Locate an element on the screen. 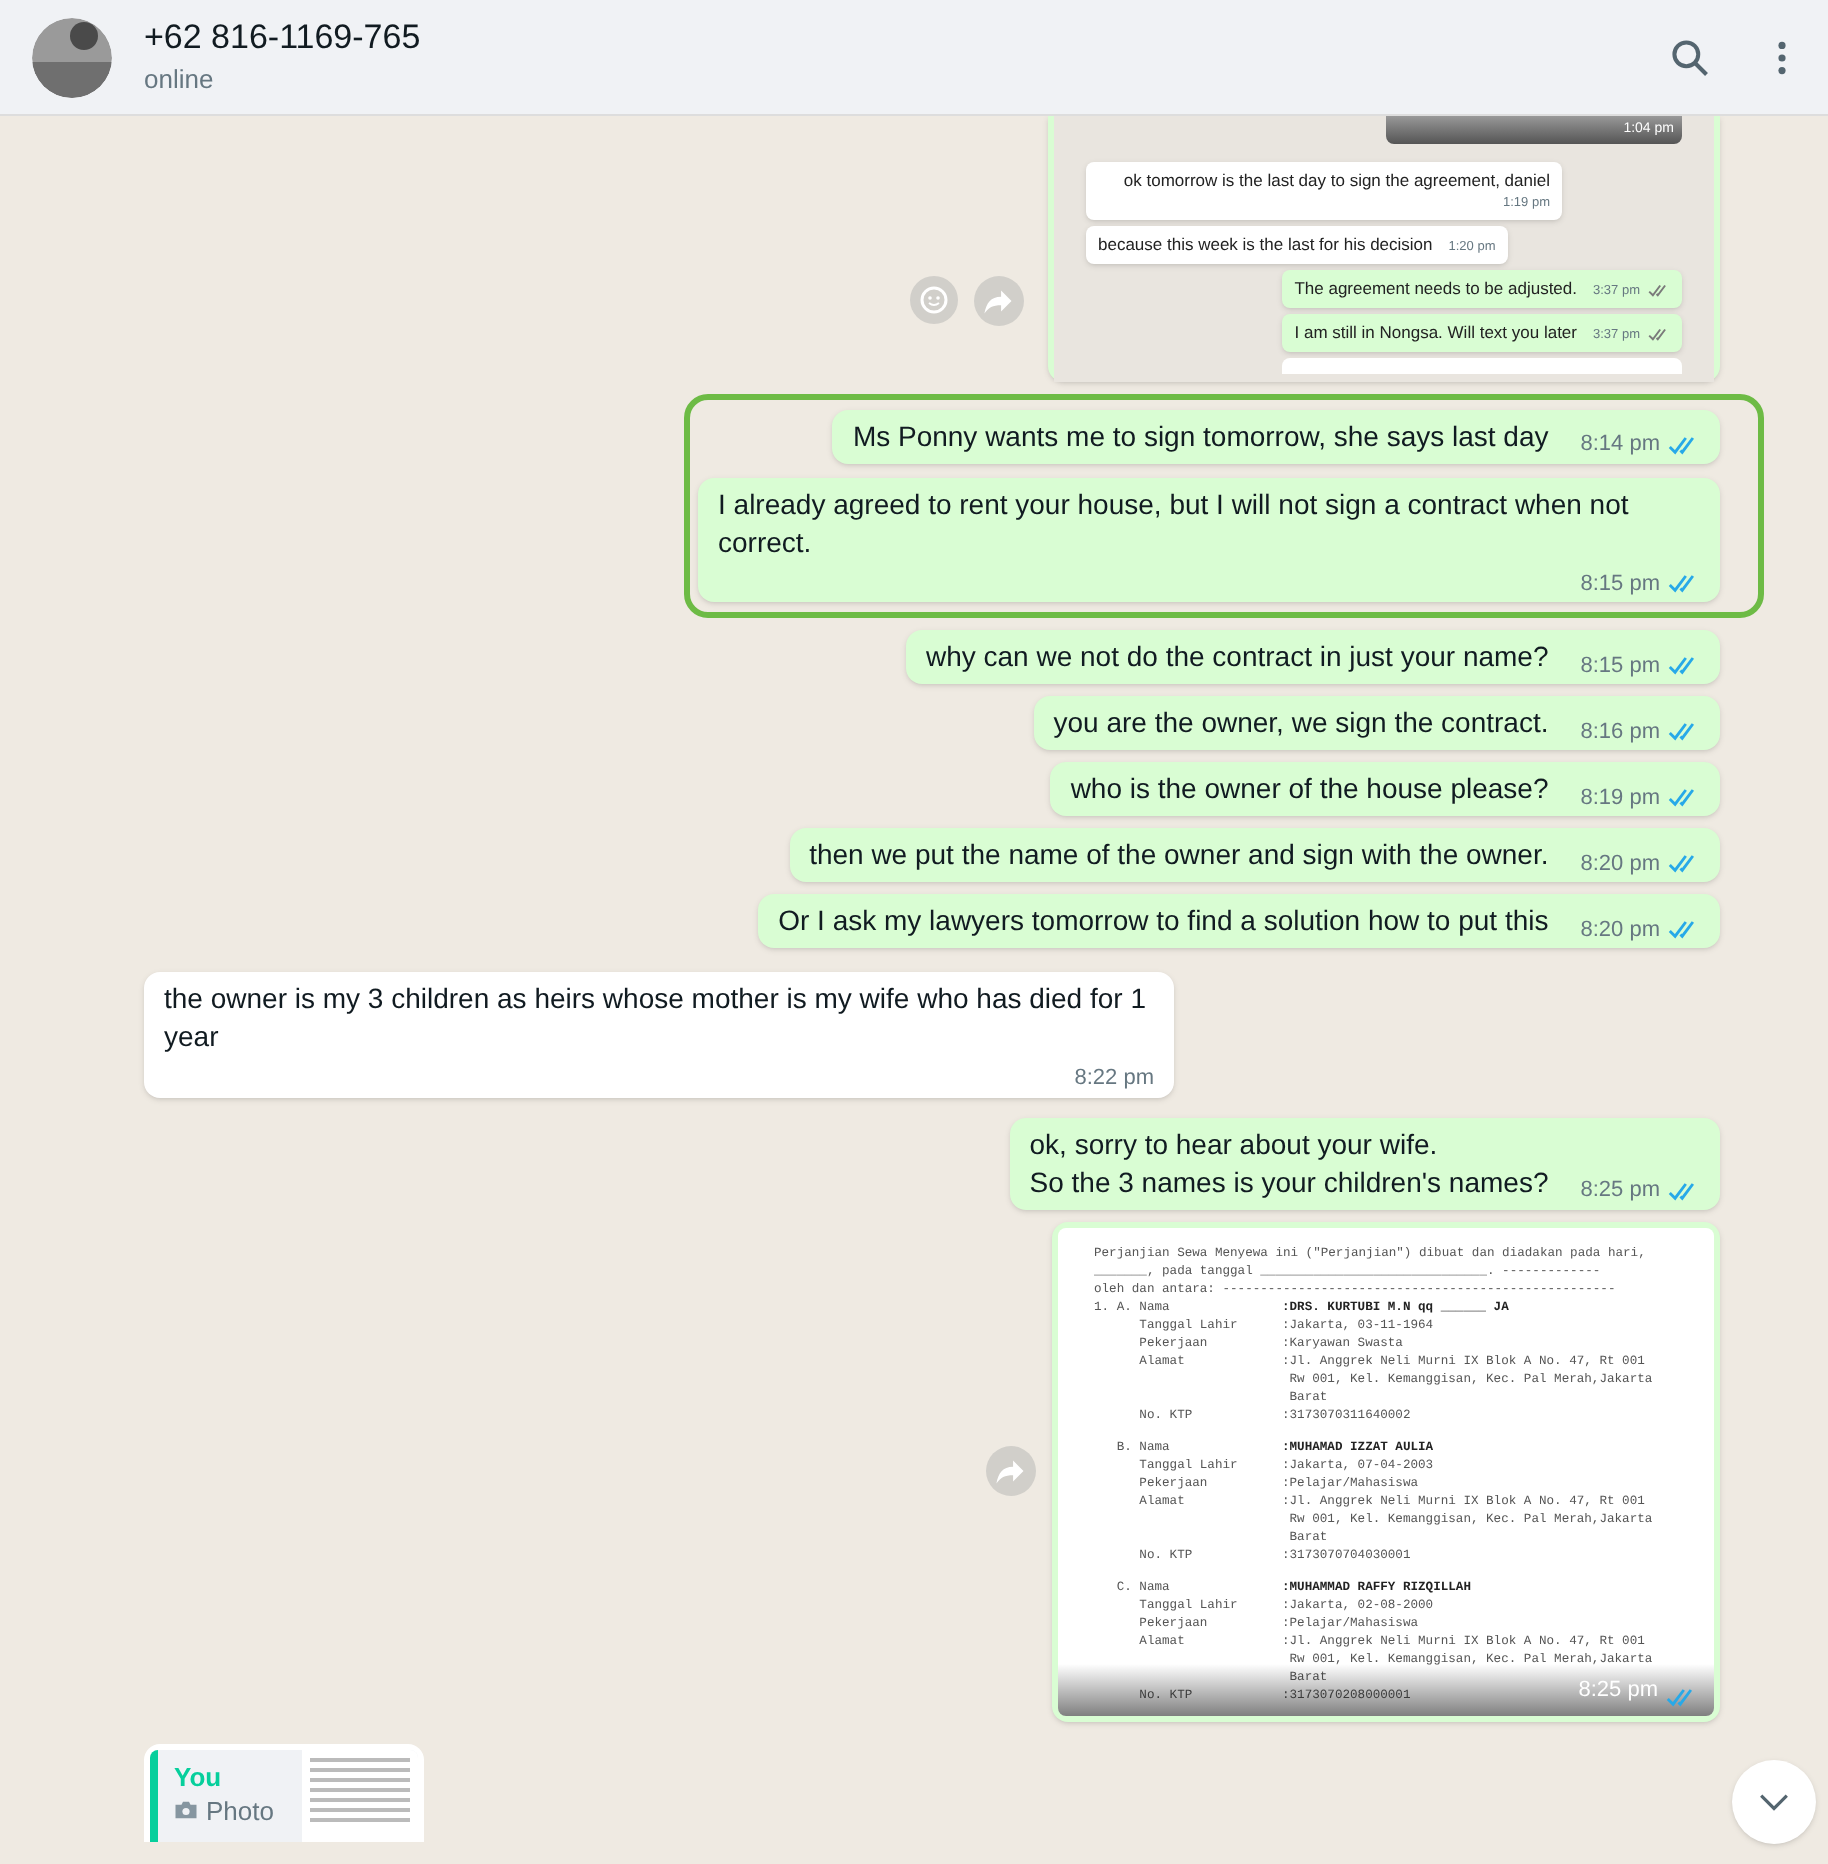 The height and width of the screenshot is (1864, 1828). message-text: The agreement needs to be adjusted. is located at coordinates (1435, 288).